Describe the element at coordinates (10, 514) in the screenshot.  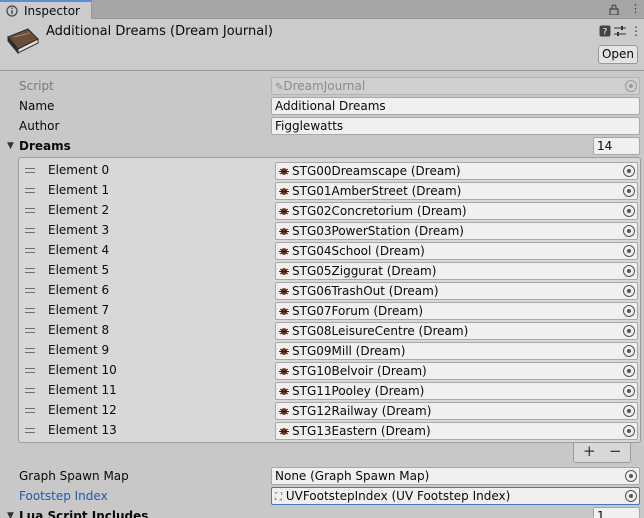
I see `lua-foldout-arrow-icon: ▼` at that location.